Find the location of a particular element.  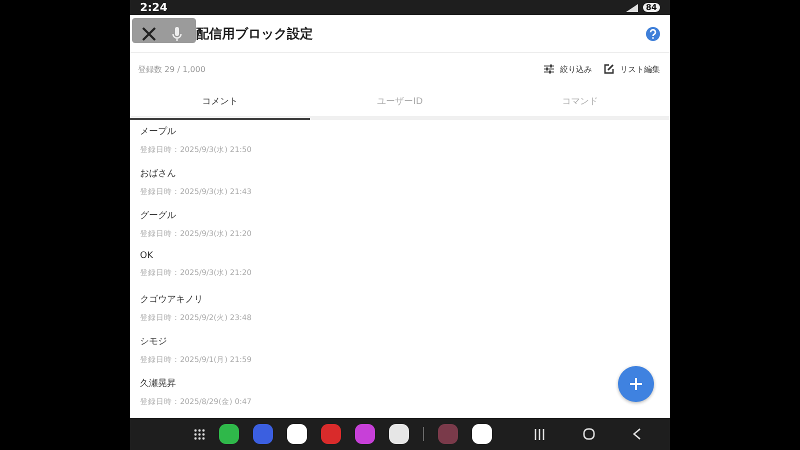

plus-icon is located at coordinates (636, 384).